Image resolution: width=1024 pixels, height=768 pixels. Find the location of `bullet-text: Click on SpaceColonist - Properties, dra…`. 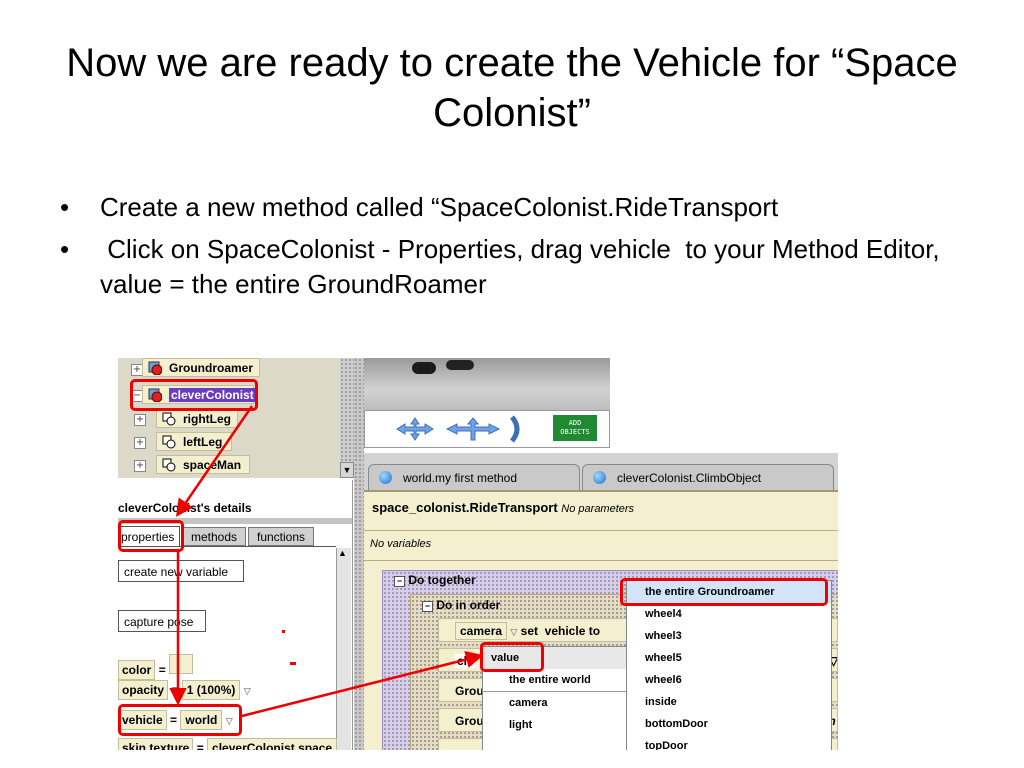

bullet-text: Click on SpaceColonist - Properties, dra… is located at coordinates (523, 266).